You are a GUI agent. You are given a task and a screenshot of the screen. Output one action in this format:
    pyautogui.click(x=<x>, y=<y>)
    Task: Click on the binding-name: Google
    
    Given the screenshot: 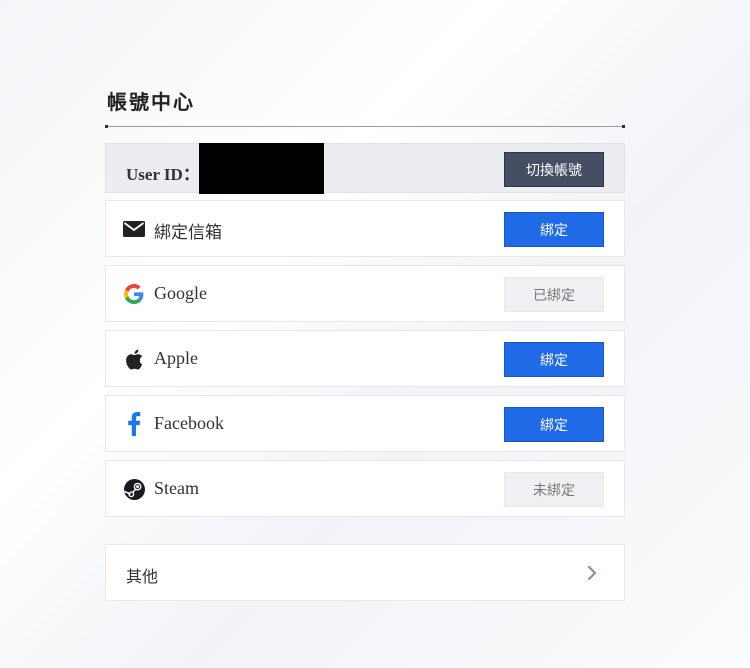 What is the action you would take?
    pyautogui.click(x=180, y=293)
    